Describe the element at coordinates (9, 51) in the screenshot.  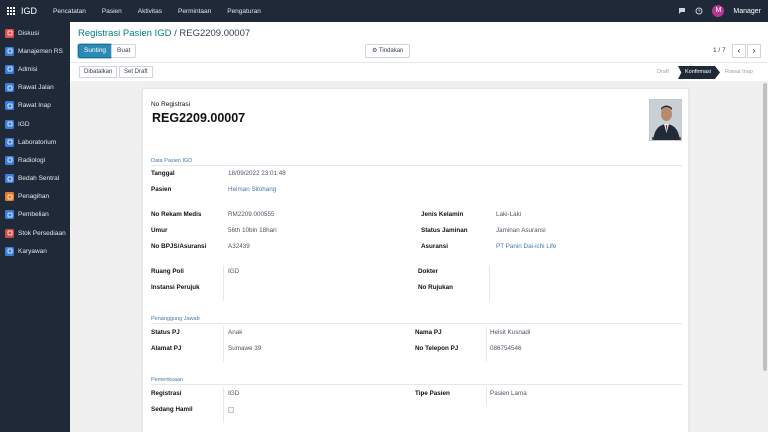
I see `hospital-icon` at that location.